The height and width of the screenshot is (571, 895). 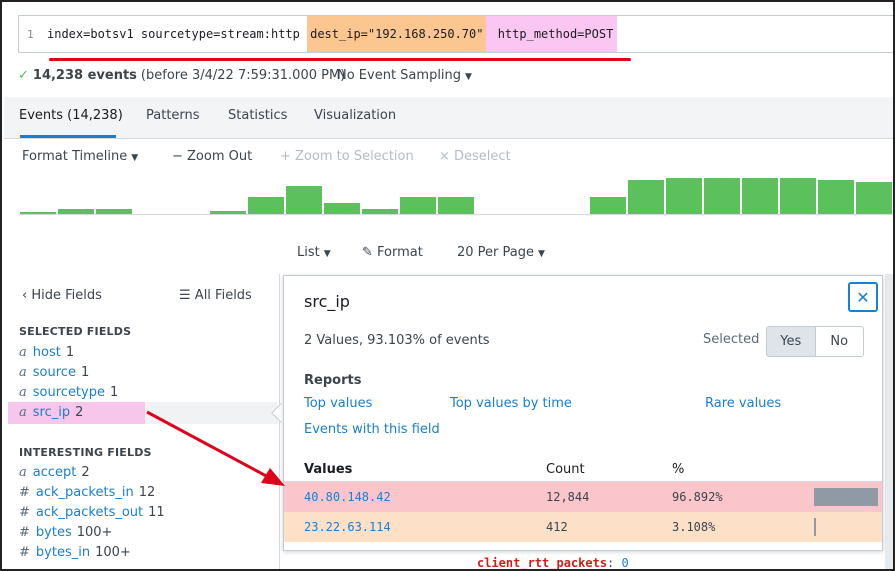 I want to click on top-values-by-time-link: Top values by time, so click(x=511, y=403).